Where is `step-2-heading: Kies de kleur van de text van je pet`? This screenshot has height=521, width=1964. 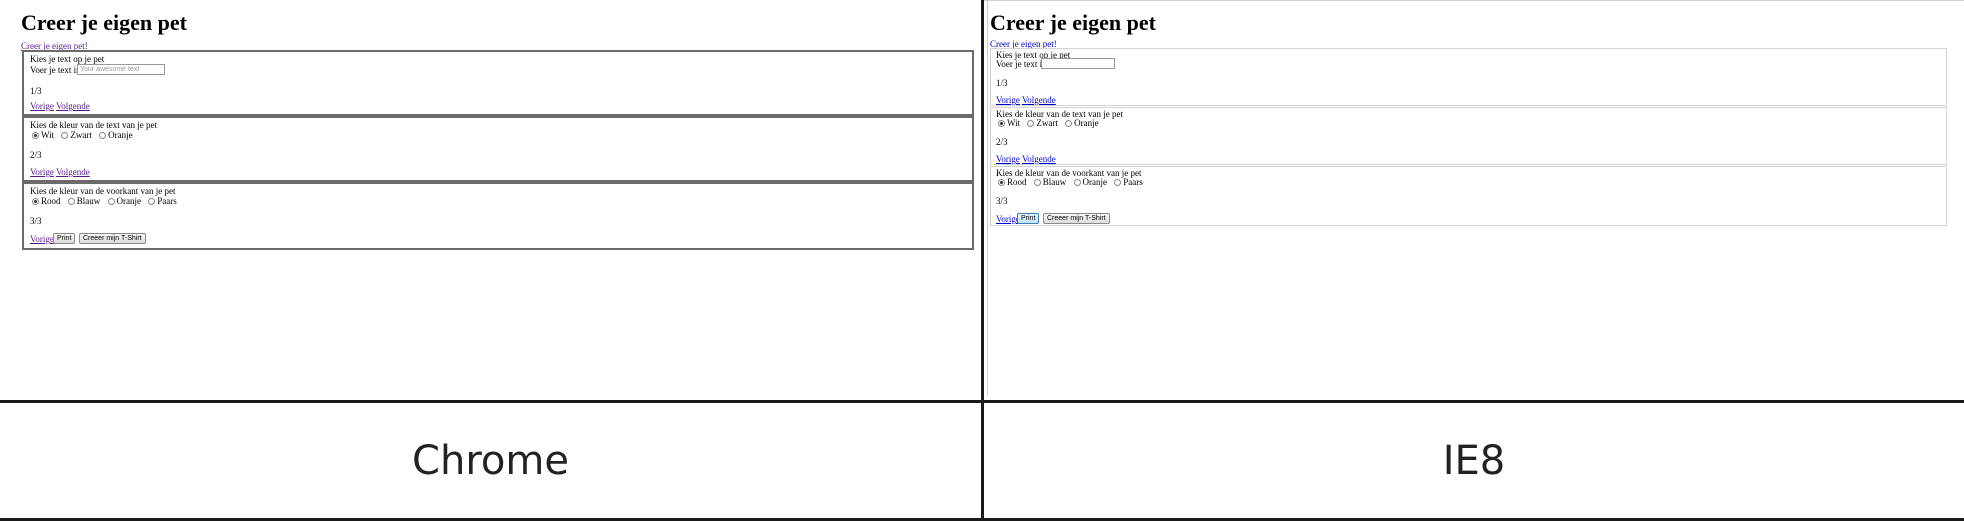 step-2-heading: Kies de kleur van de text van je pet is located at coordinates (93, 125).